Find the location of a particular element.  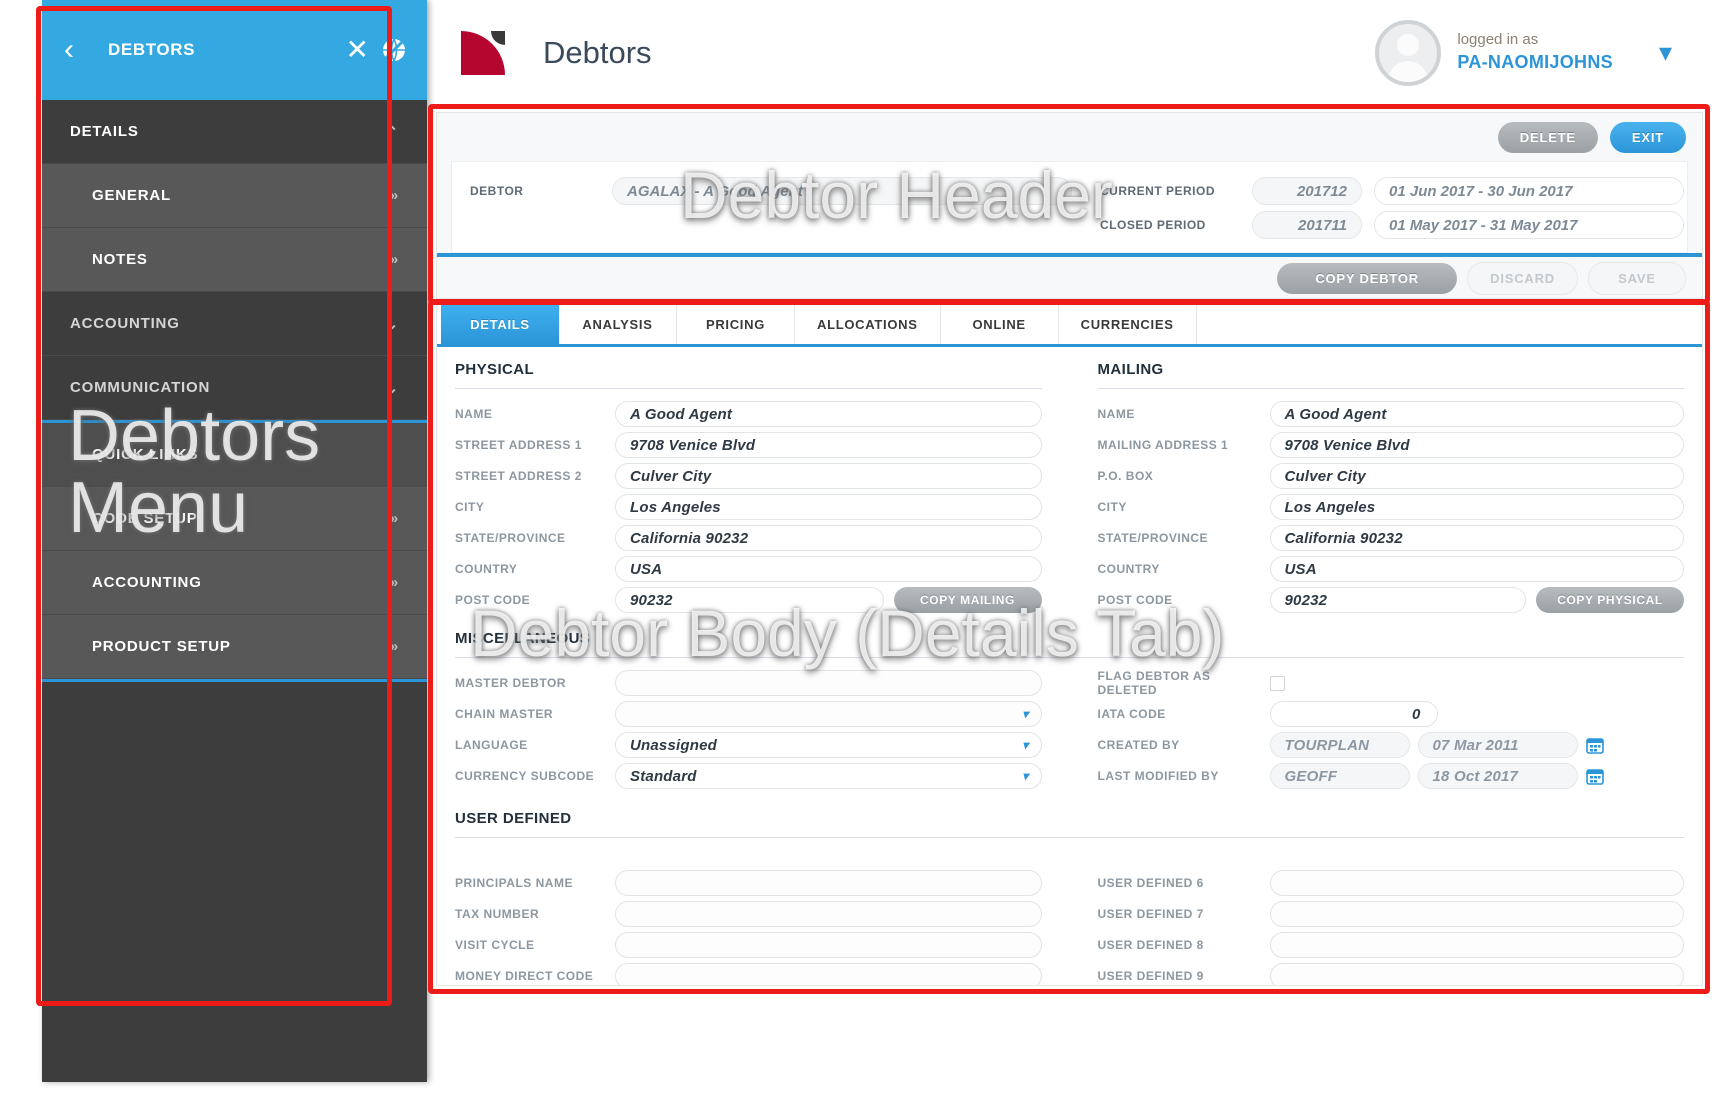

sidebar-item-accounting-link: ACCOUNTING » is located at coordinates (234, 583).